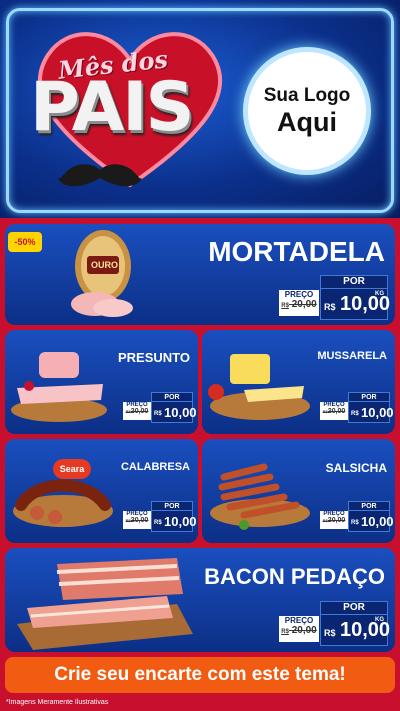  I want to click on seara-logo: Seara, so click(72, 469).